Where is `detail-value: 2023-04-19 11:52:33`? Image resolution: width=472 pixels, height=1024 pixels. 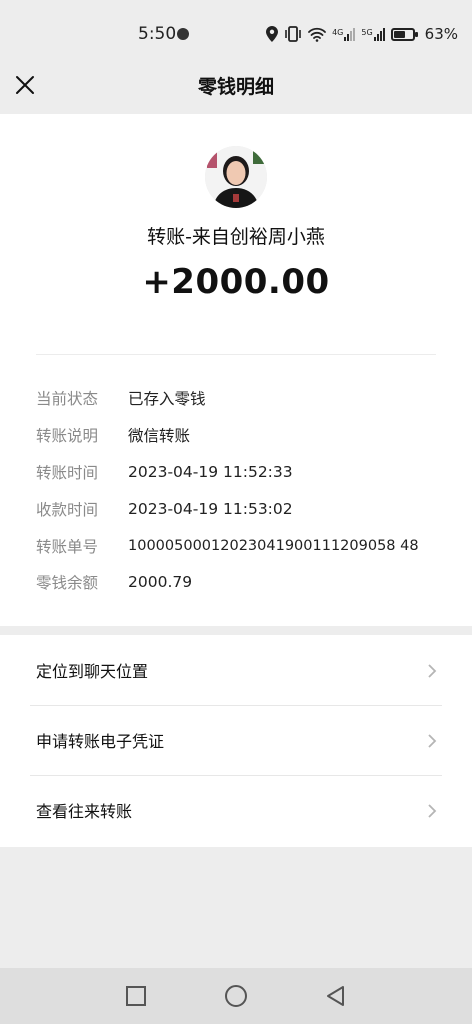
detail-value: 2023-04-19 11:52:33 is located at coordinates (210, 471).